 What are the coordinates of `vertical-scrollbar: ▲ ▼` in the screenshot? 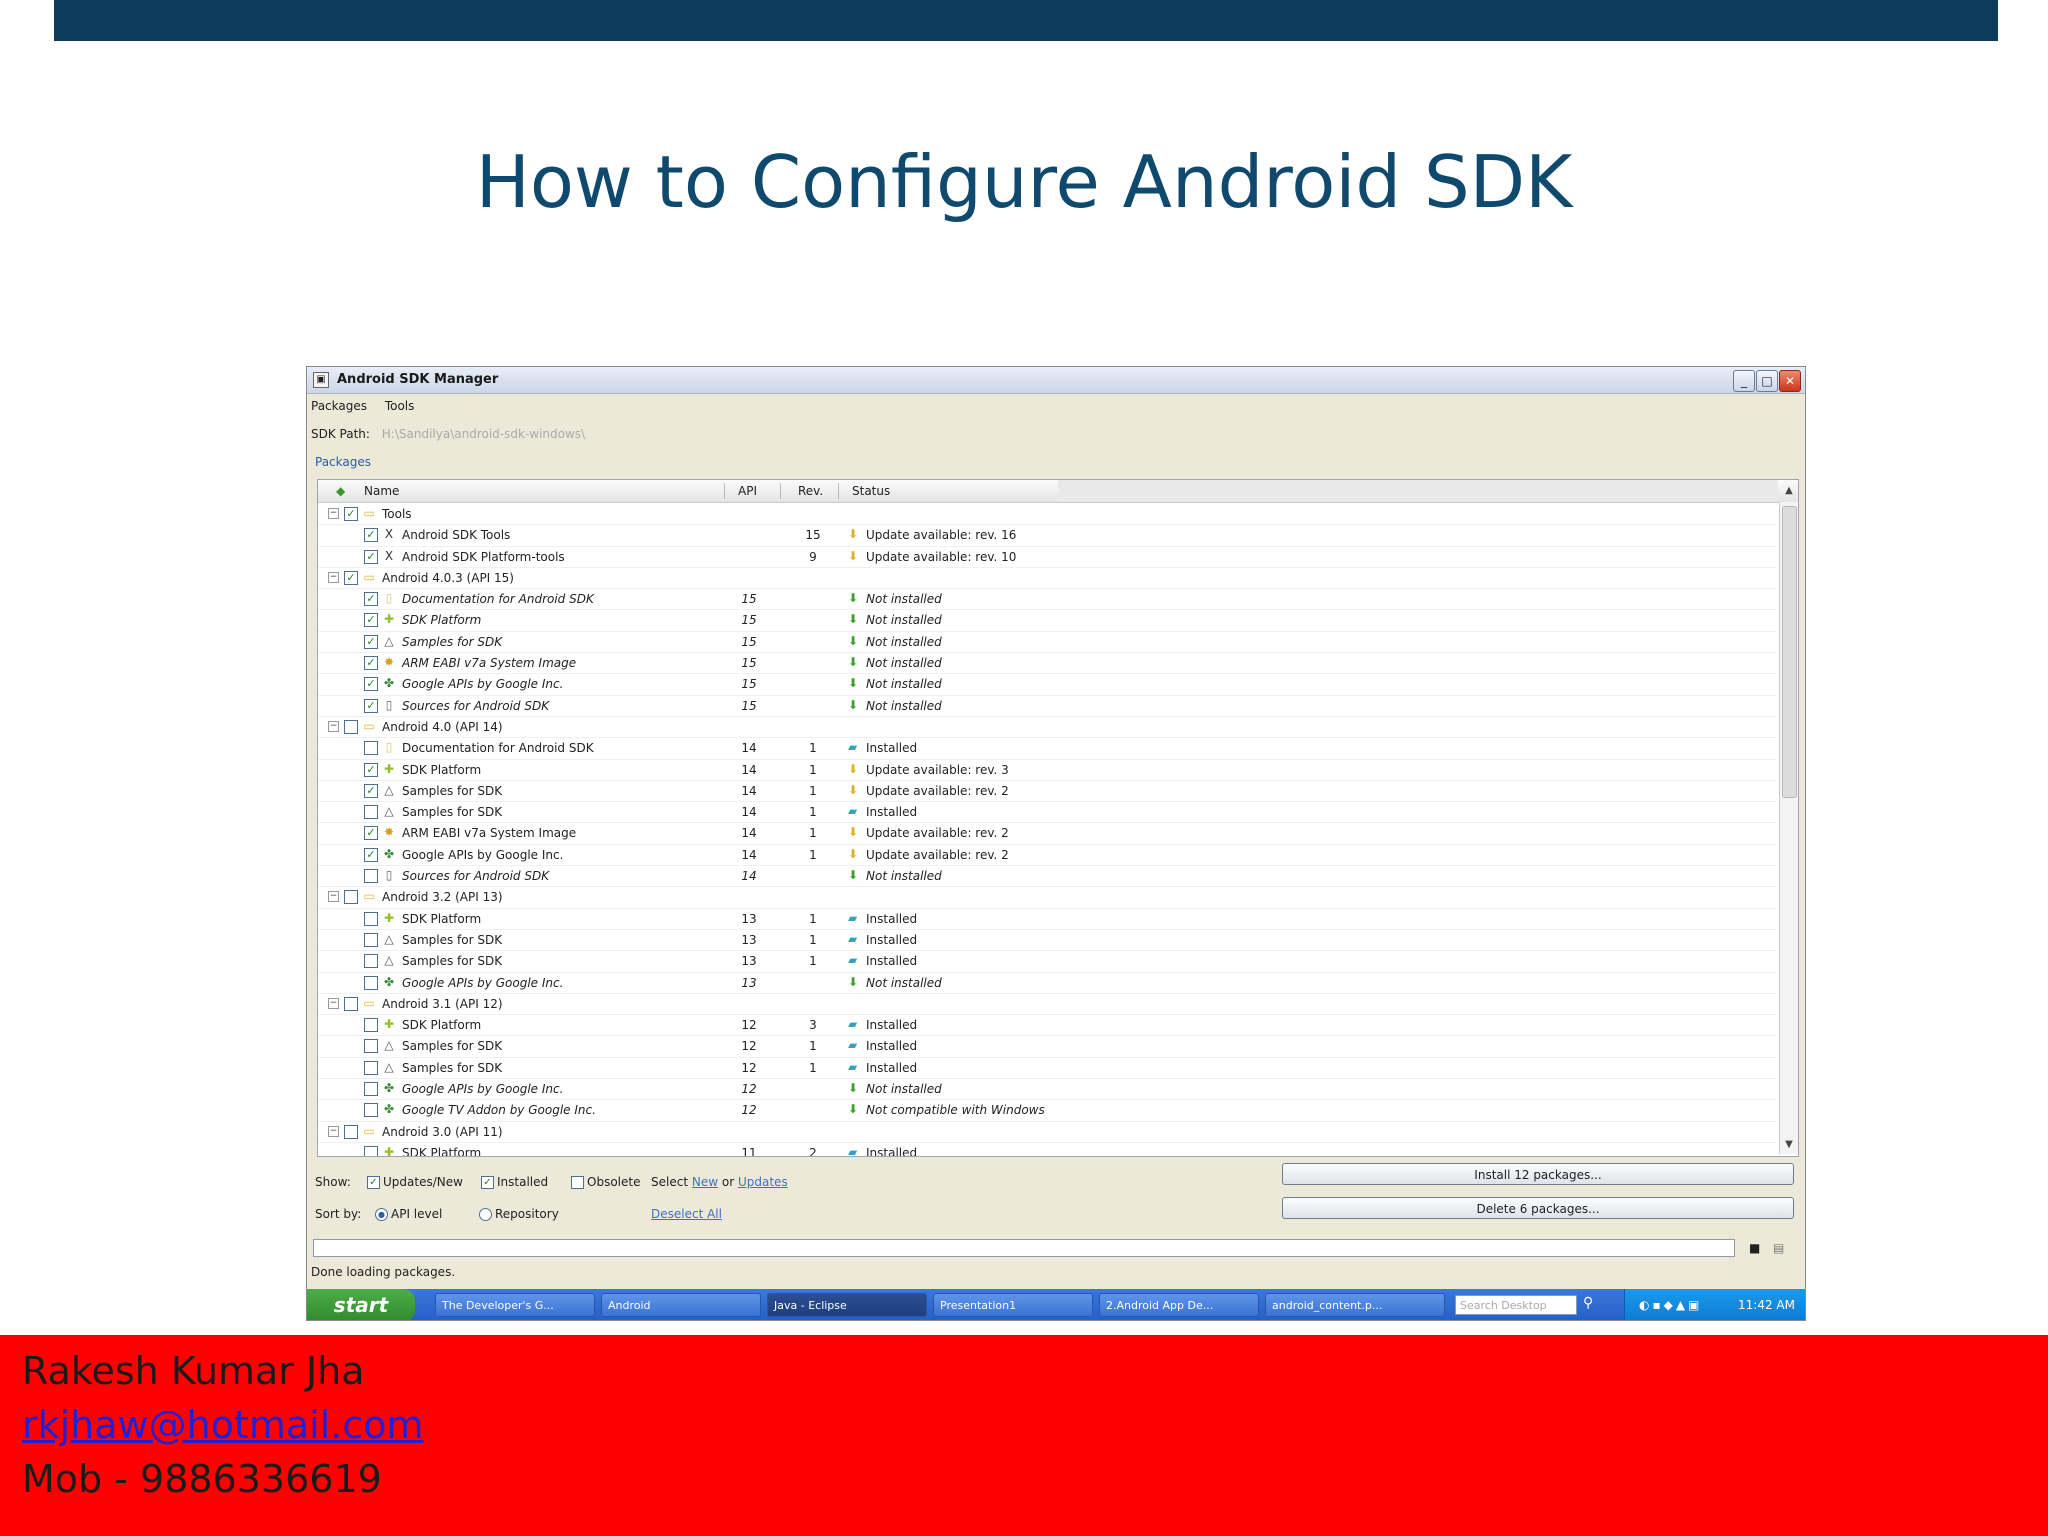 It's located at (1788, 819).